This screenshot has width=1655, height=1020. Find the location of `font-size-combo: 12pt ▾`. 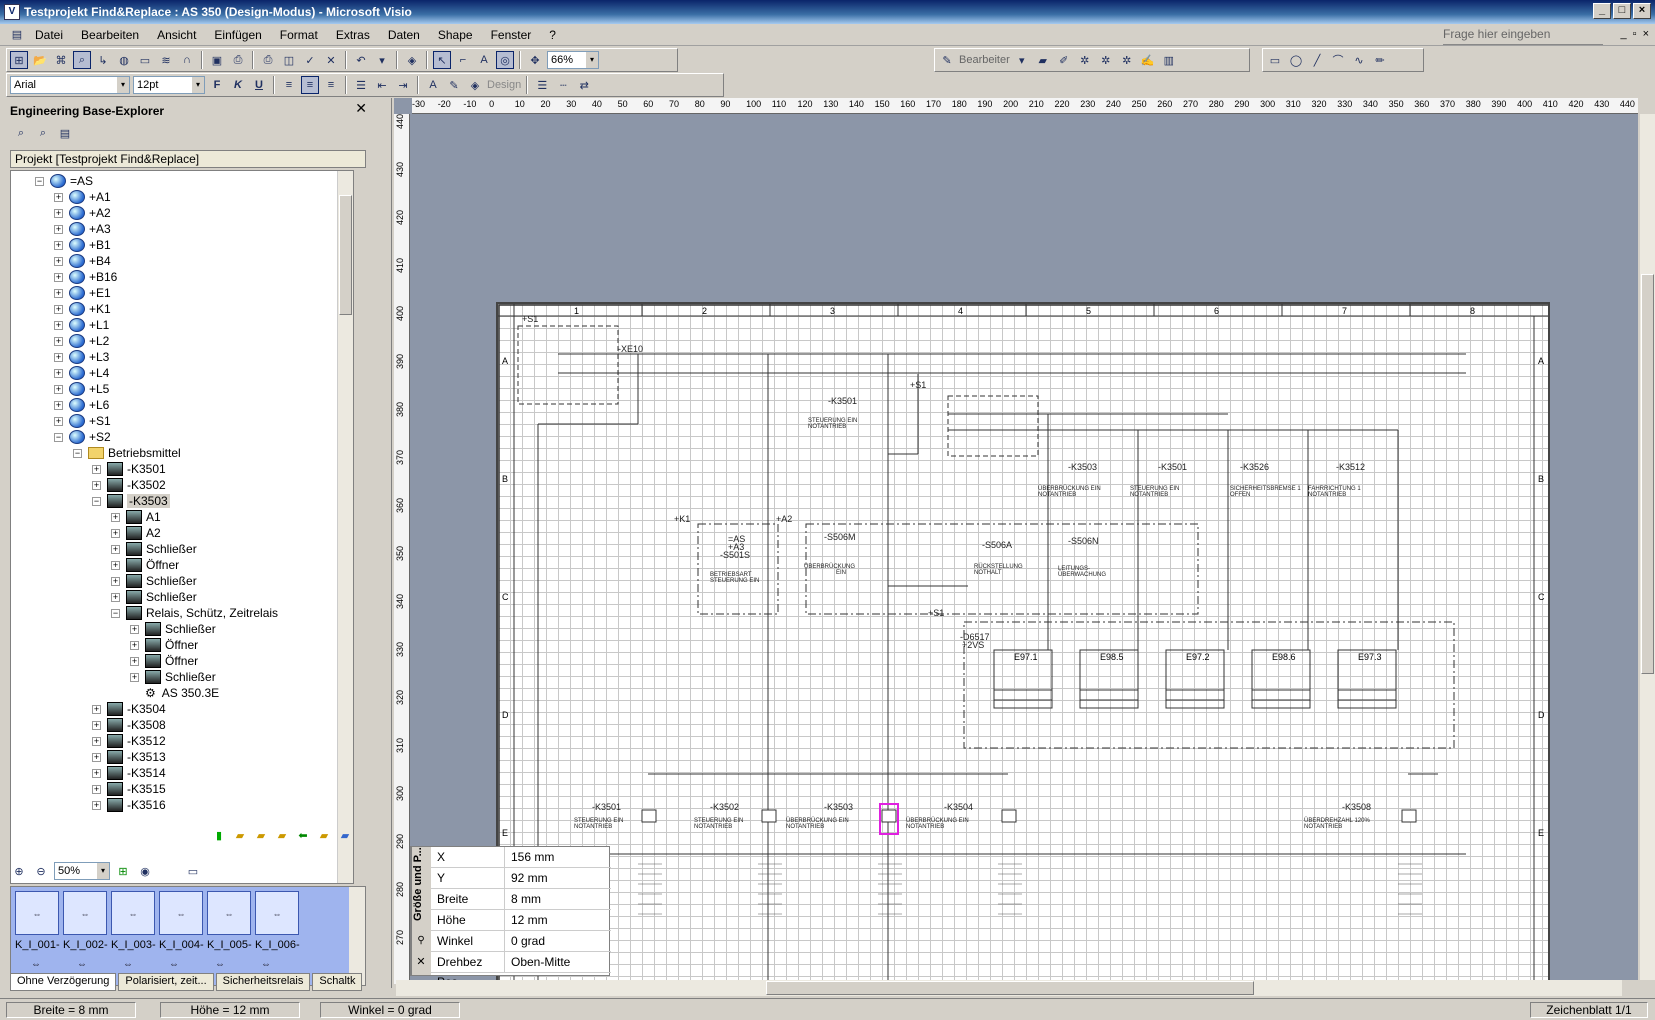

font-size-combo: 12pt ▾ is located at coordinates (169, 85).